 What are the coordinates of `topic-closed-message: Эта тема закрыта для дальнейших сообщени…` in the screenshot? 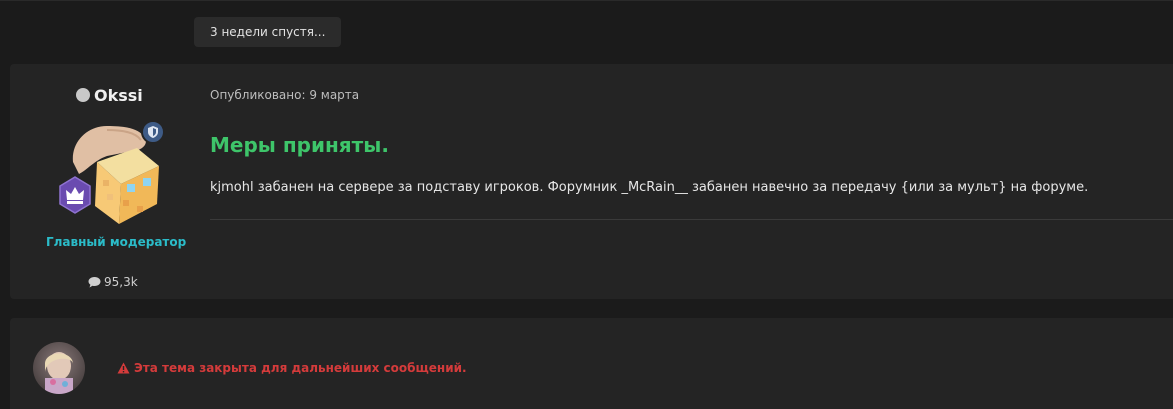 It's located at (292, 368).